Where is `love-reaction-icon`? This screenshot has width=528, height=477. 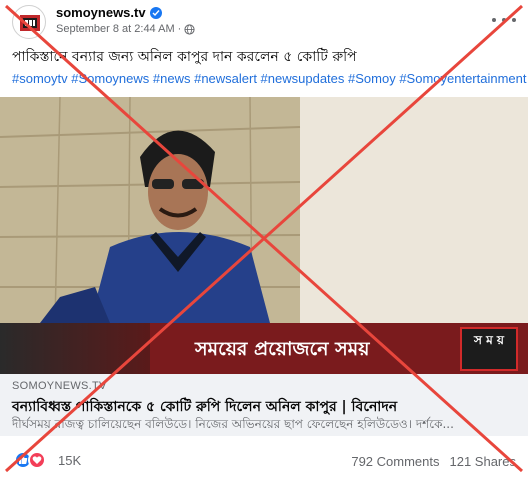
love-reaction-icon is located at coordinates (37, 460).